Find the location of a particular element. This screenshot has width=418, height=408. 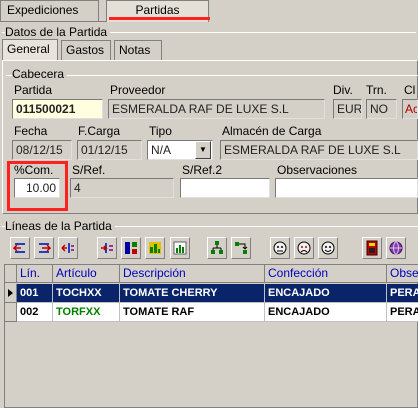

subtab-gastos: Gastos is located at coordinates (86, 50).